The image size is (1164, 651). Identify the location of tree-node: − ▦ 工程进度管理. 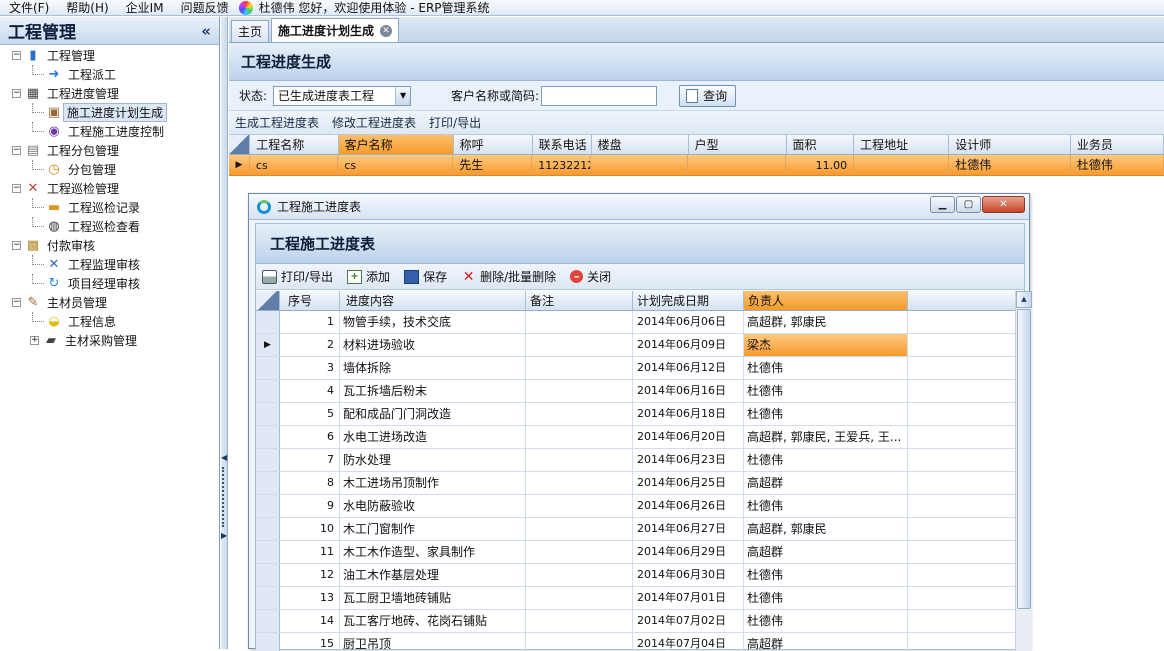
(109, 93).